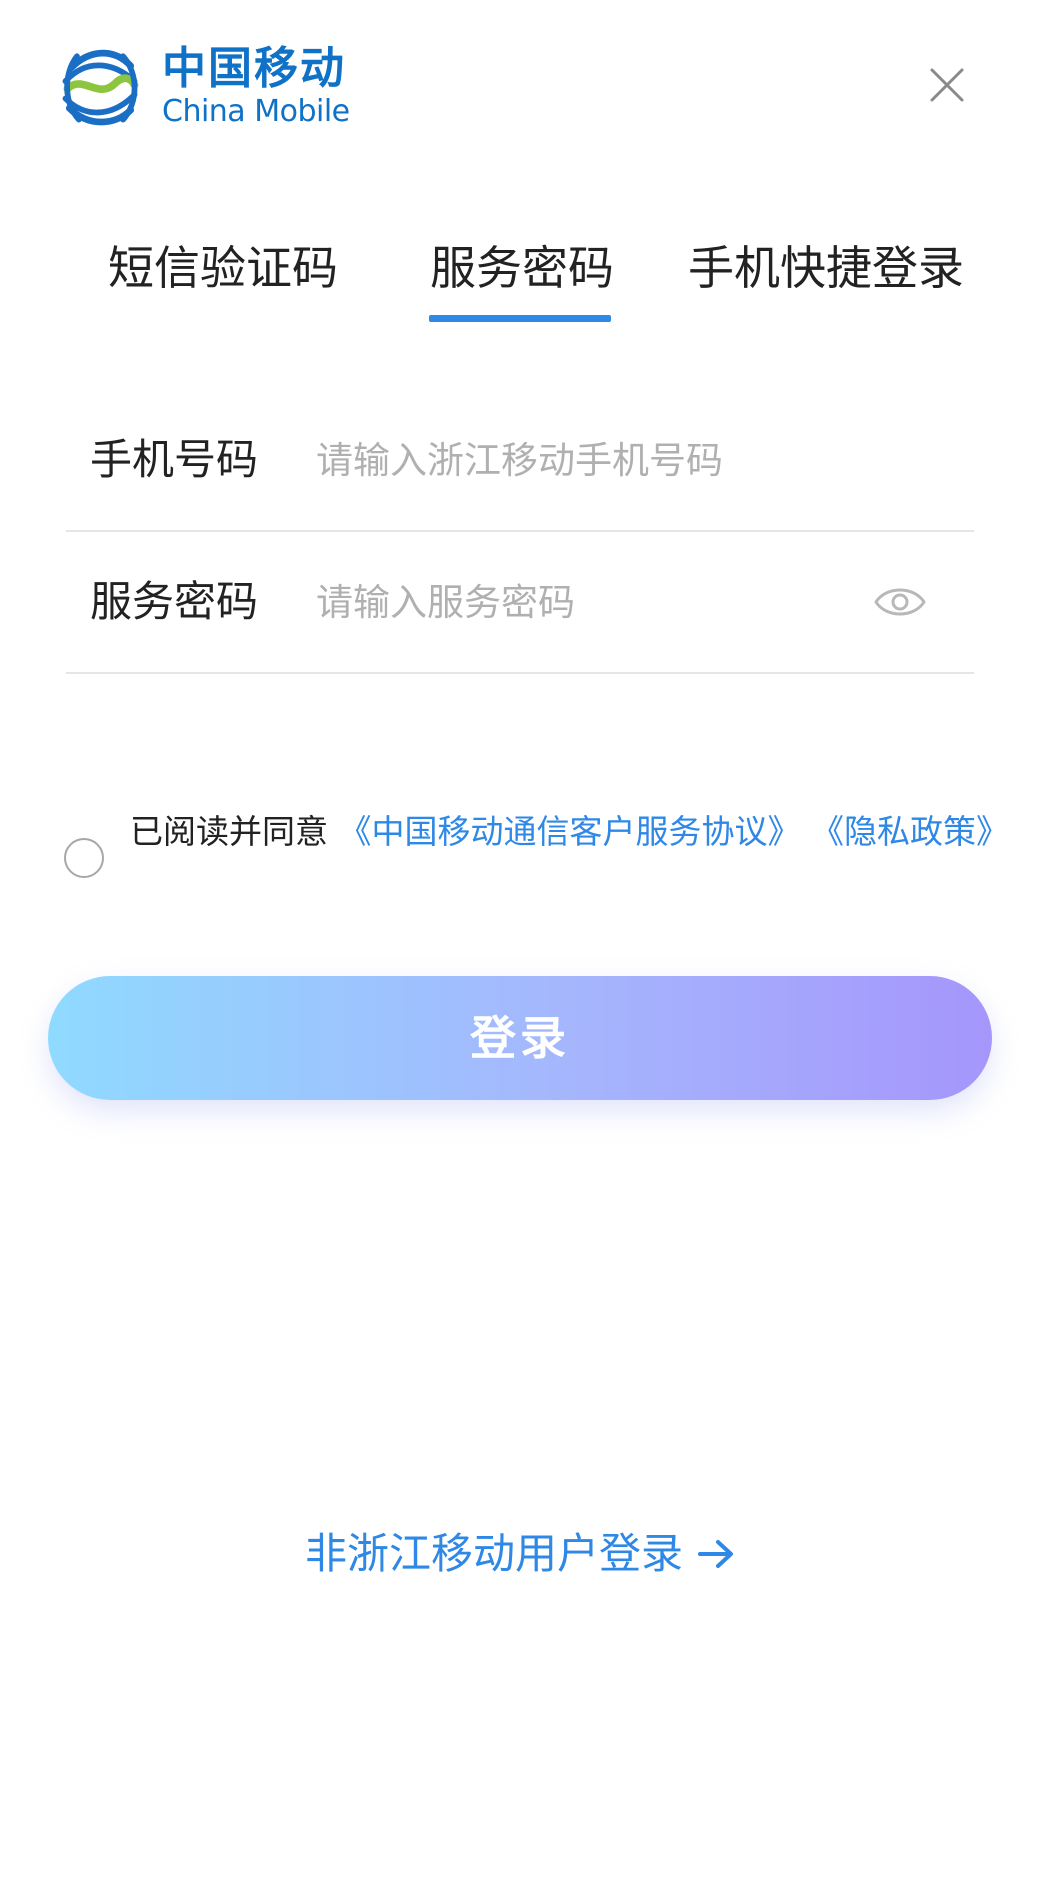 The height and width of the screenshot is (1890, 1040). I want to click on other-user-login-label: 非浙江移动用户登录, so click(493, 1553).